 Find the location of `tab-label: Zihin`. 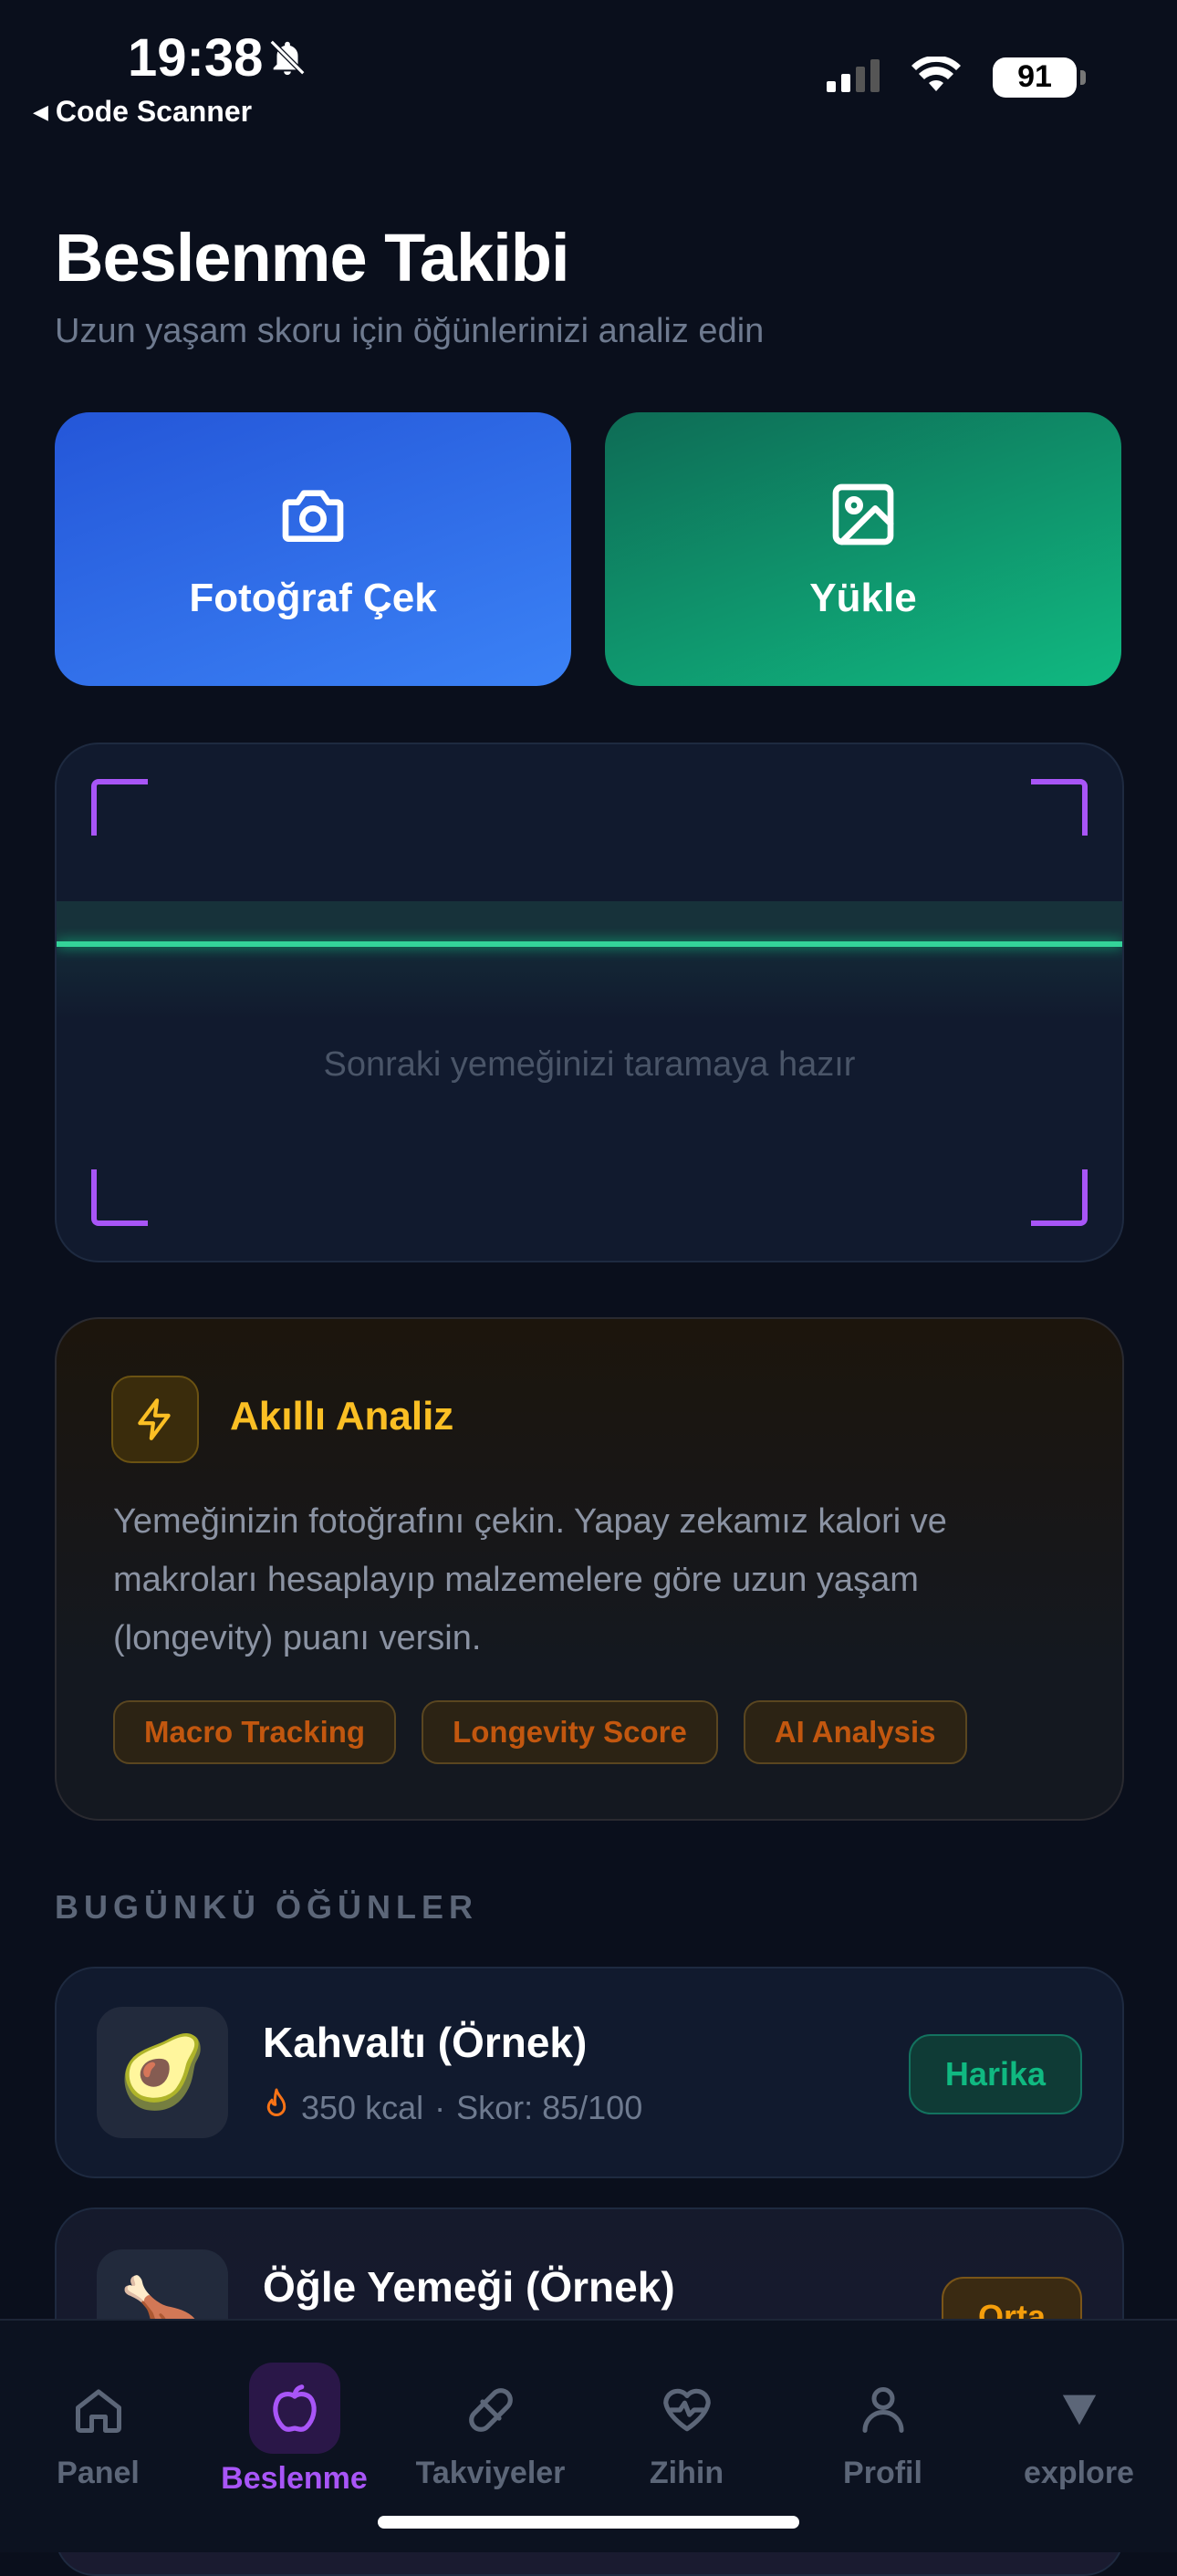

tab-label: Zihin is located at coordinates (687, 2473).